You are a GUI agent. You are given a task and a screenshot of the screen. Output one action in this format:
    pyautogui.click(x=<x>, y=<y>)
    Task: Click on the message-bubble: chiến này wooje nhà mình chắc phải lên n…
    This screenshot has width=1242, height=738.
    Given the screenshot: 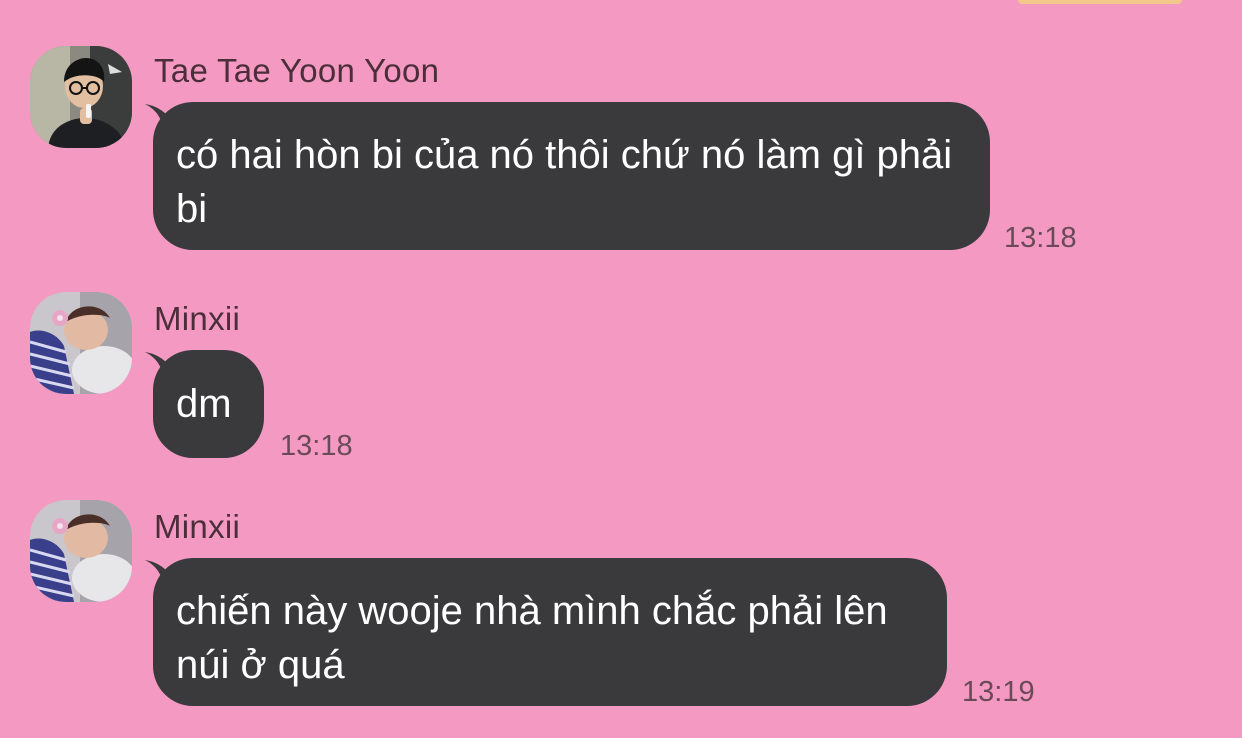 What is the action you would take?
    pyautogui.click(x=550, y=632)
    